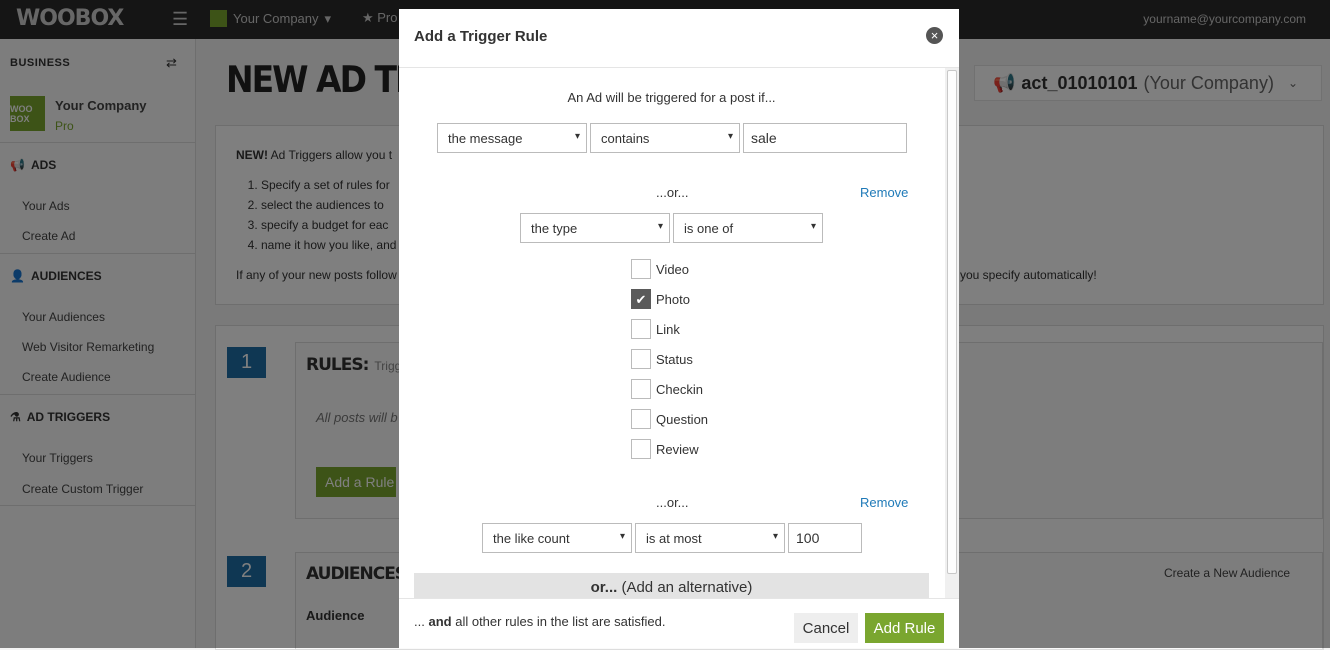 The width and height of the screenshot is (1330, 650). I want to click on condition-2-field-select: the type ▾, so click(595, 228).